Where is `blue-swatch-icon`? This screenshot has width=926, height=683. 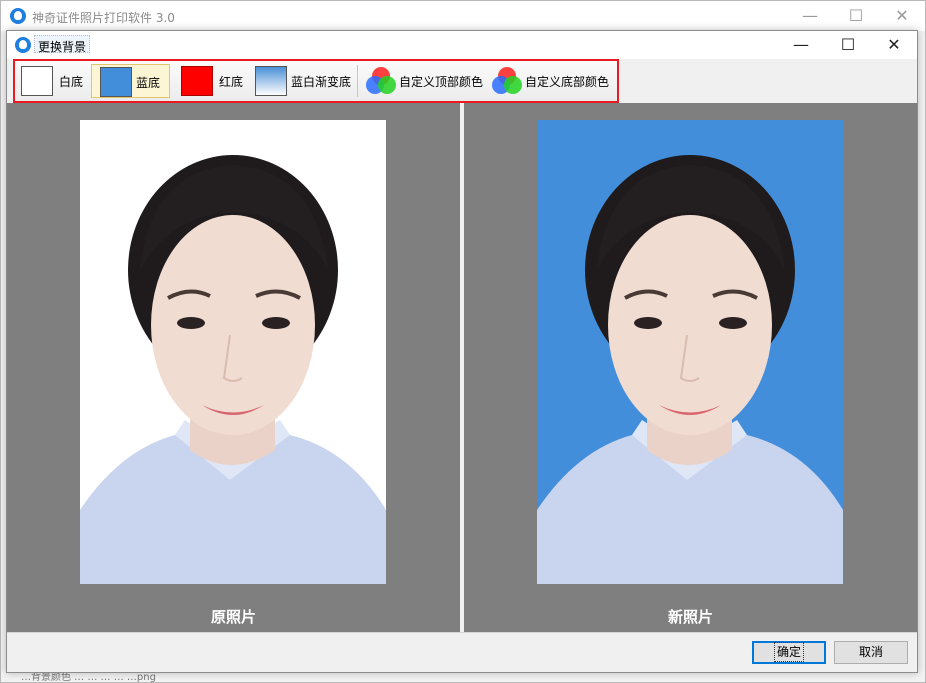 blue-swatch-icon is located at coordinates (116, 82).